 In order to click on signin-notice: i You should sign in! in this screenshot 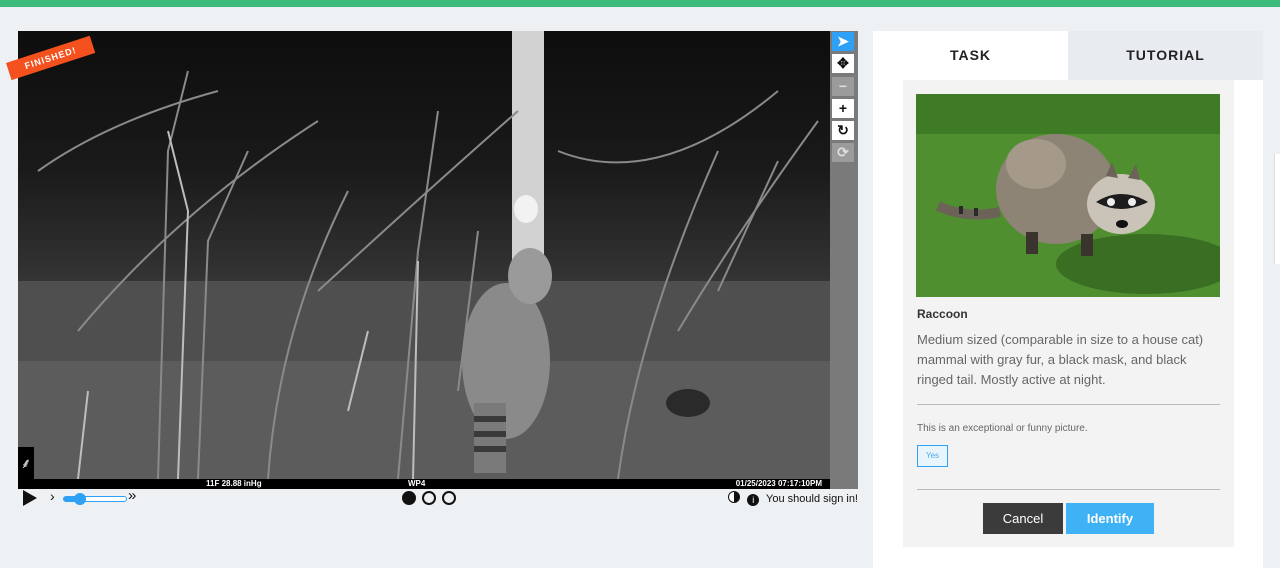, I will do `click(793, 498)`.